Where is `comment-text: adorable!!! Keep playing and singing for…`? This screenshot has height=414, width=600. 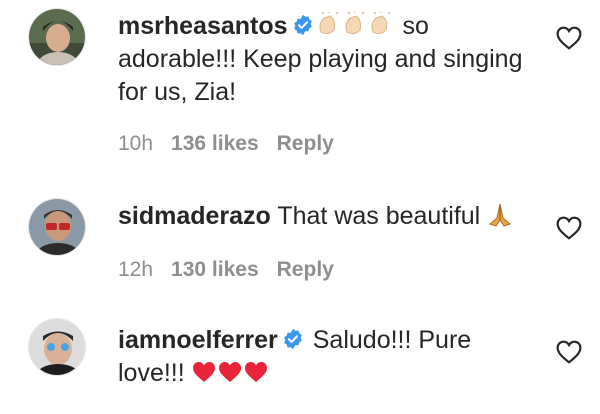 comment-text: adorable!!! Keep playing and singing for… is located at coordinates (320, 75).